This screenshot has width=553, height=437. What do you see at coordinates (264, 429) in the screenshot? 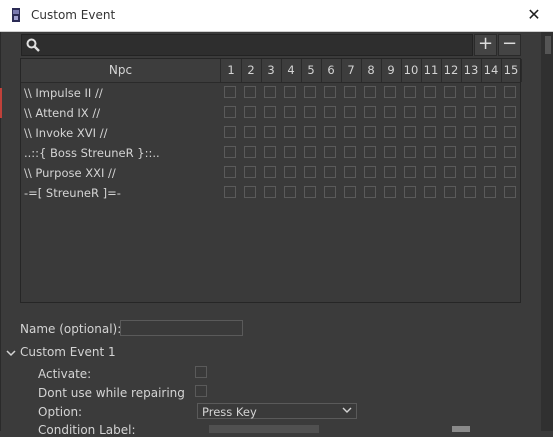
I see `condition-value` at bounding box center [264, 429].